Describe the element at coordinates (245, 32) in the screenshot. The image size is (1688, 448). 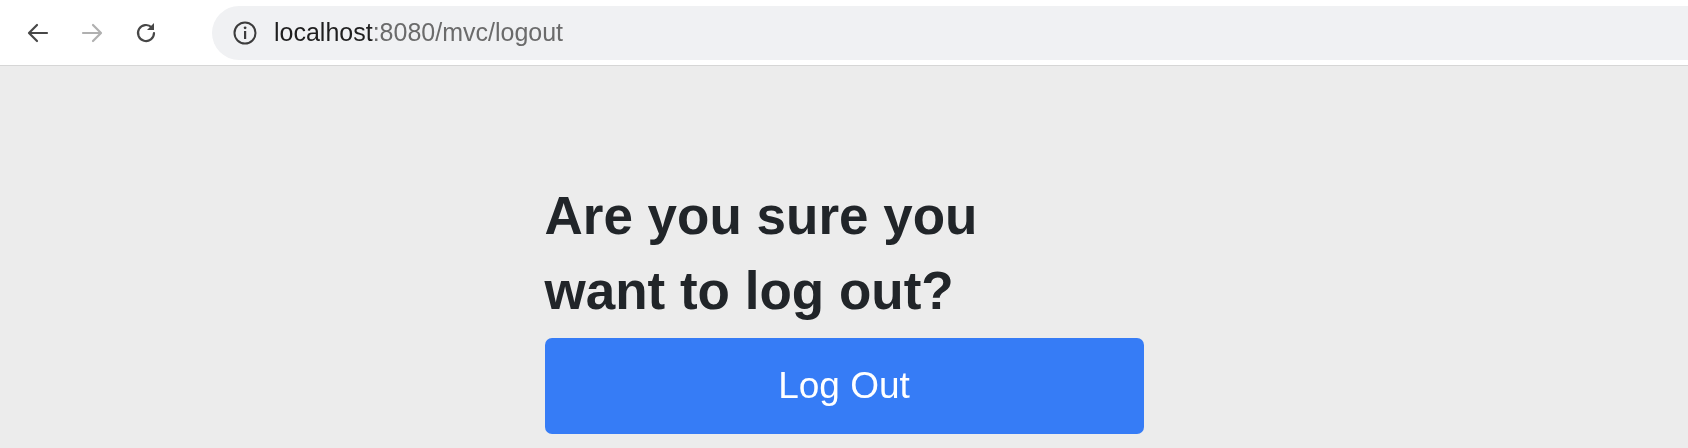
I see `info-icon` at that location.